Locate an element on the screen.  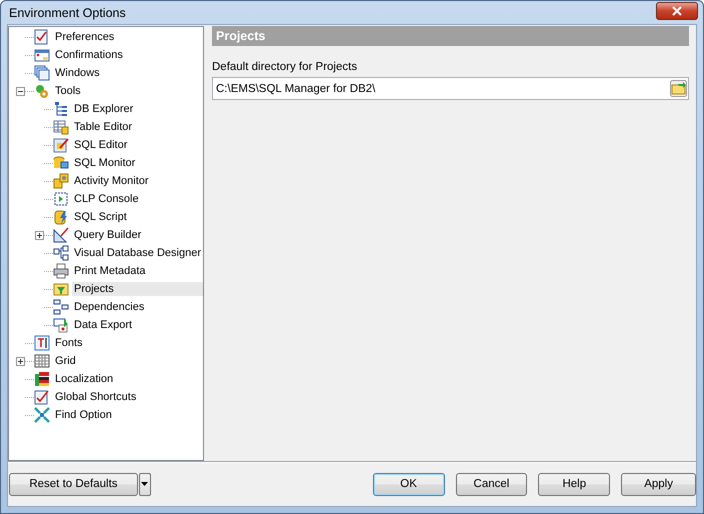
close-button is located at coordinates (677, 11).